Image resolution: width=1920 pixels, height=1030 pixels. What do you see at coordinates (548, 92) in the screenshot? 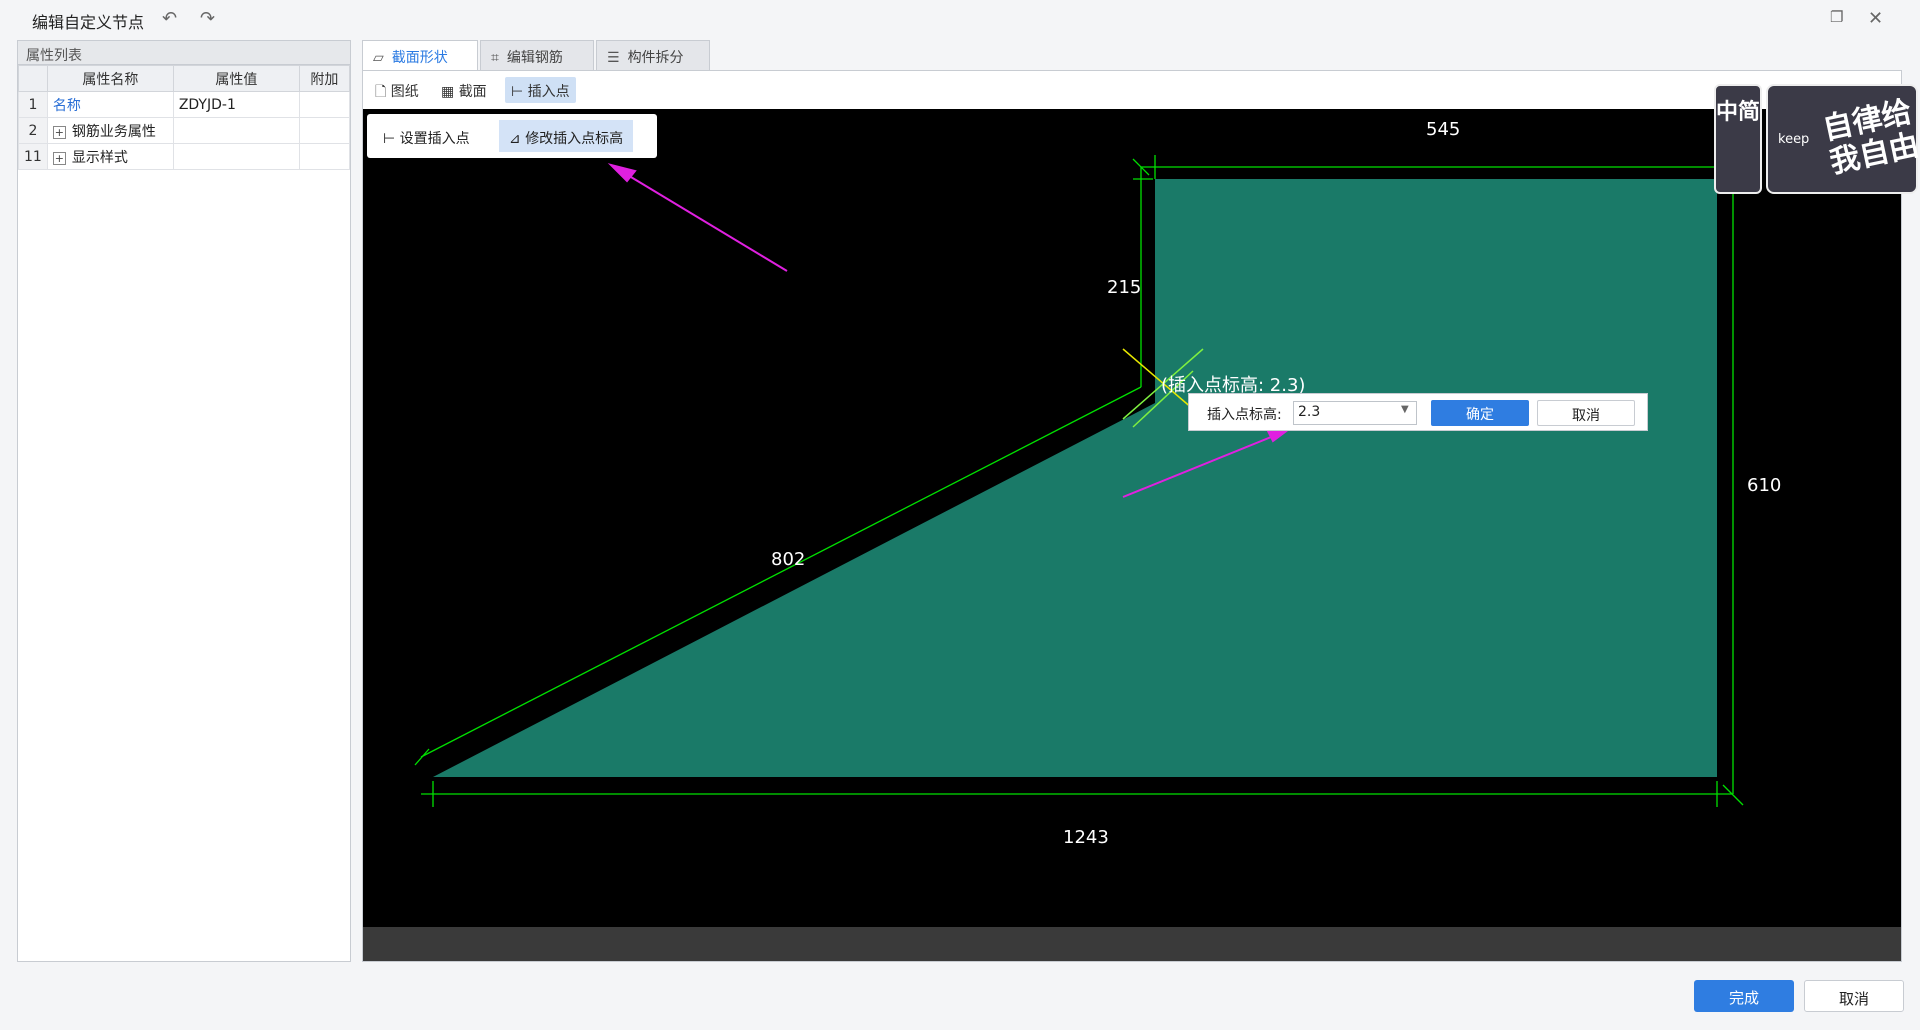
I see `insert-point-label: 插入点` at bounding box center [548, 92].